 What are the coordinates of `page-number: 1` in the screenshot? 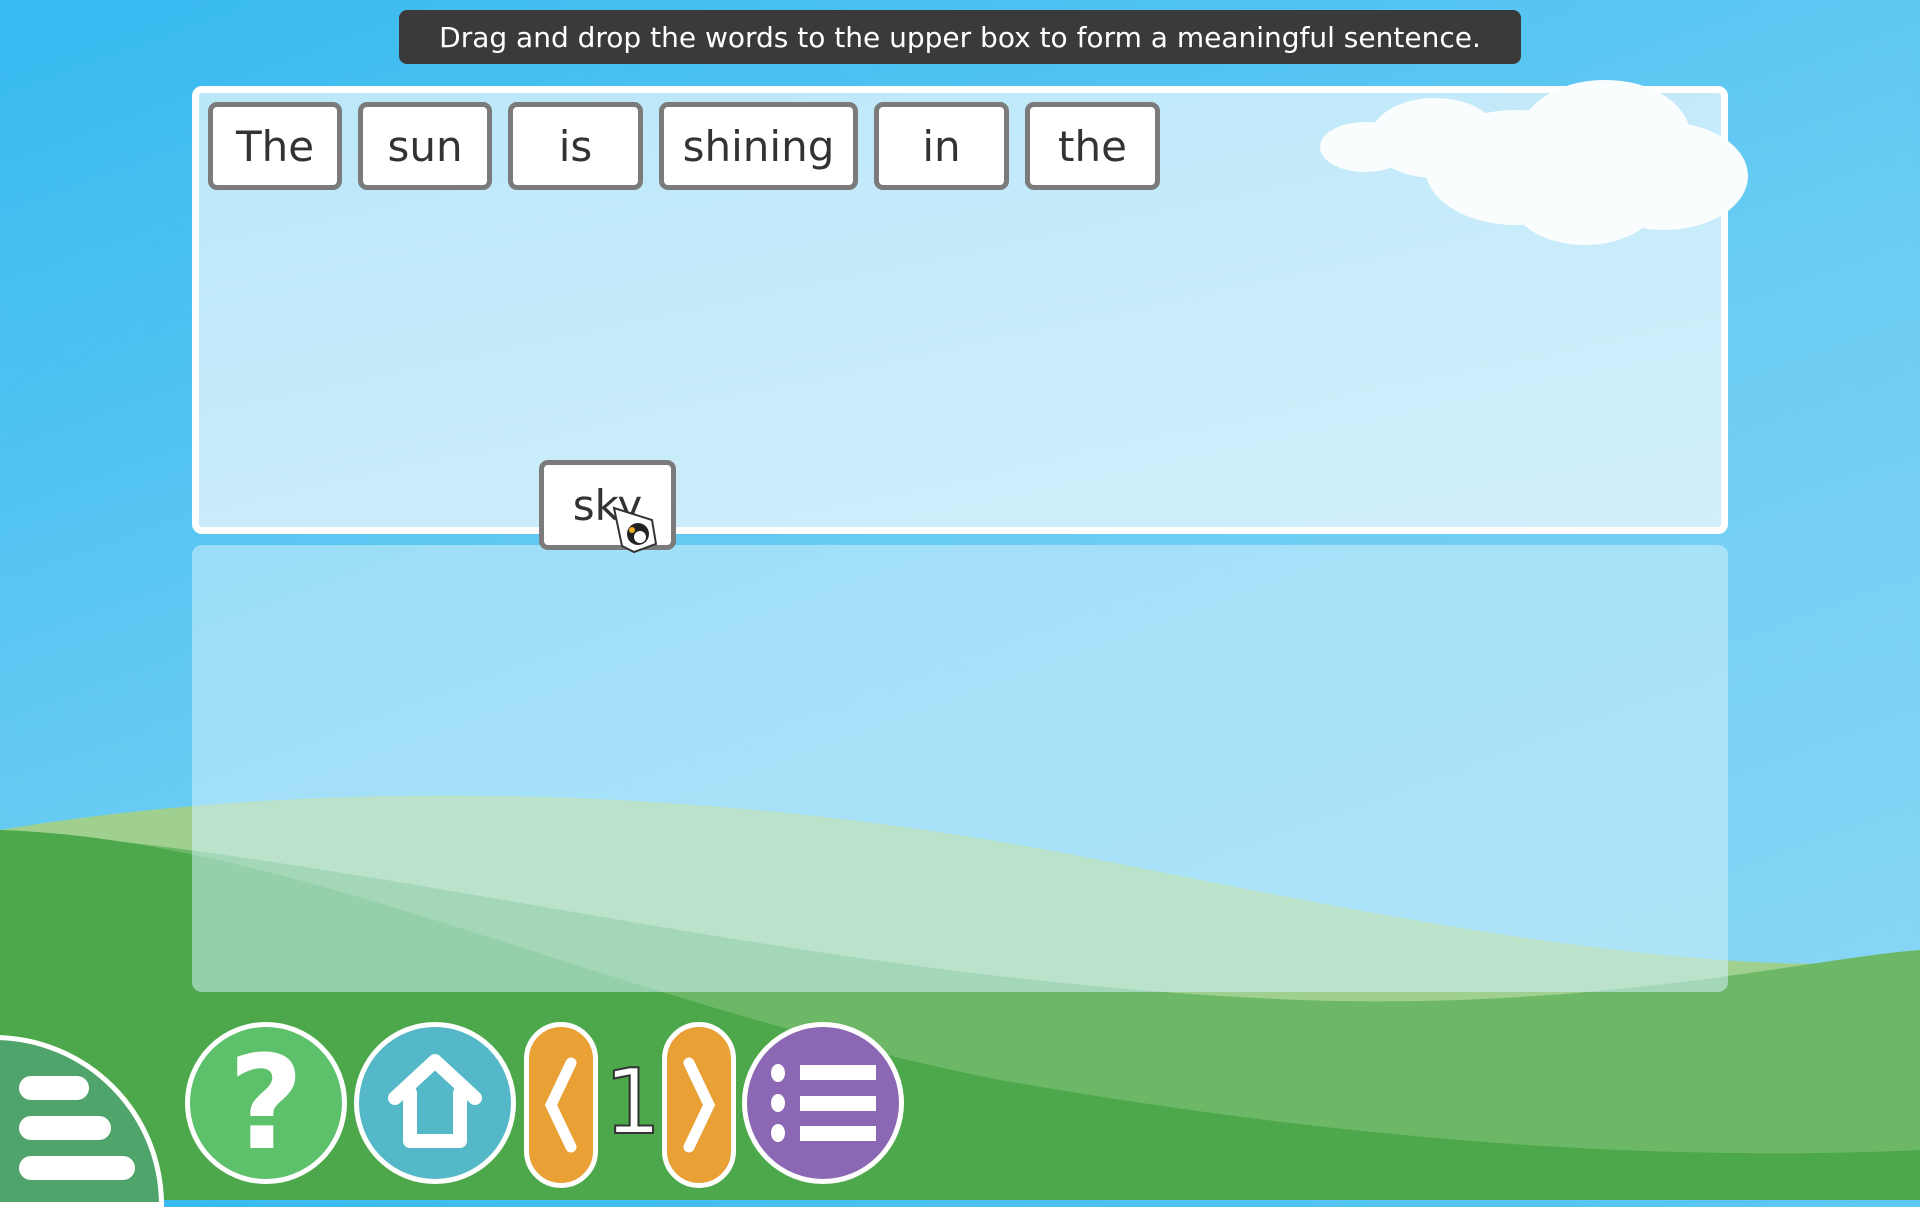 It's located at (632, 1102).